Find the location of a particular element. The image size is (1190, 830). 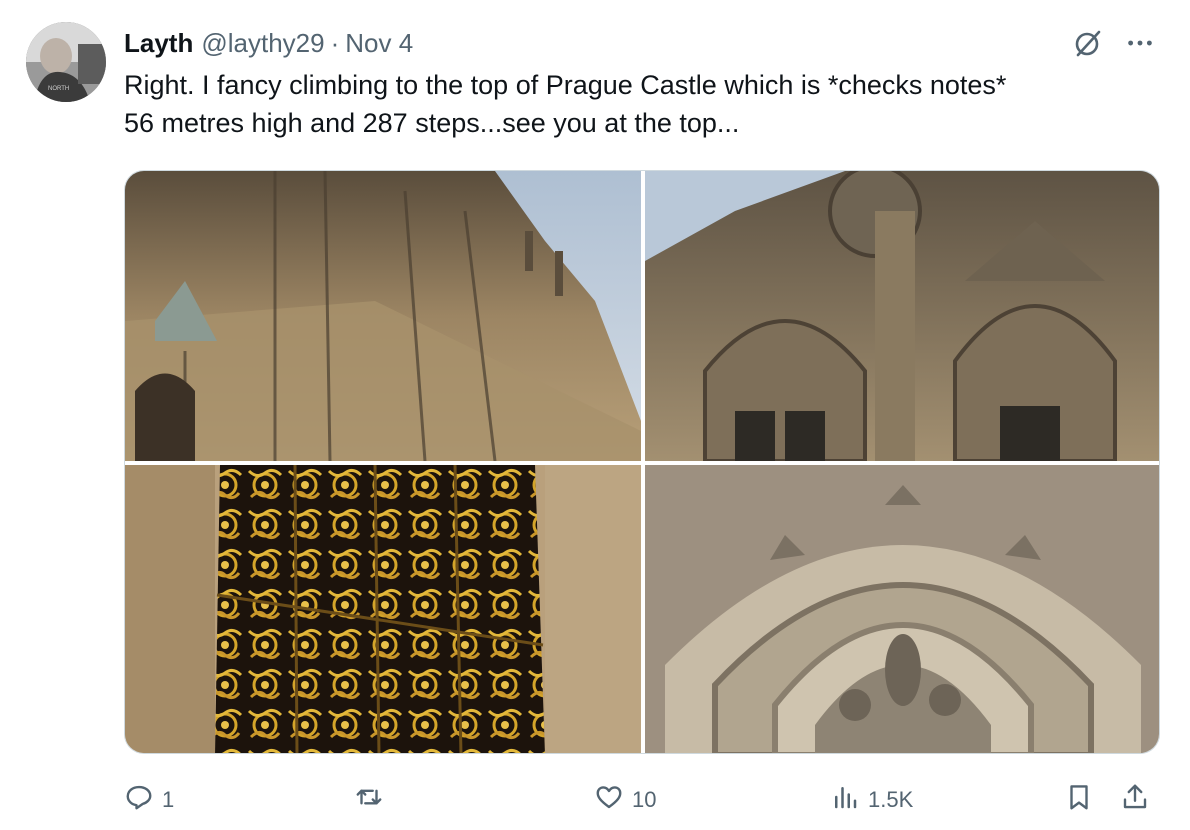

tweet-date: Nov 4 is located at coordinates (379, 43).